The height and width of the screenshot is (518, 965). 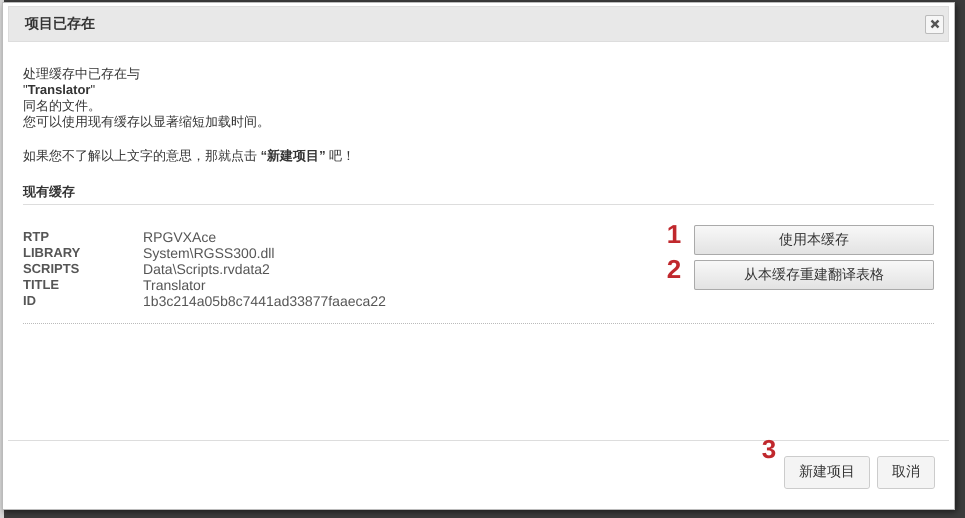 I want to click on info-label: LIBRARY, so click(x=52, y=253).